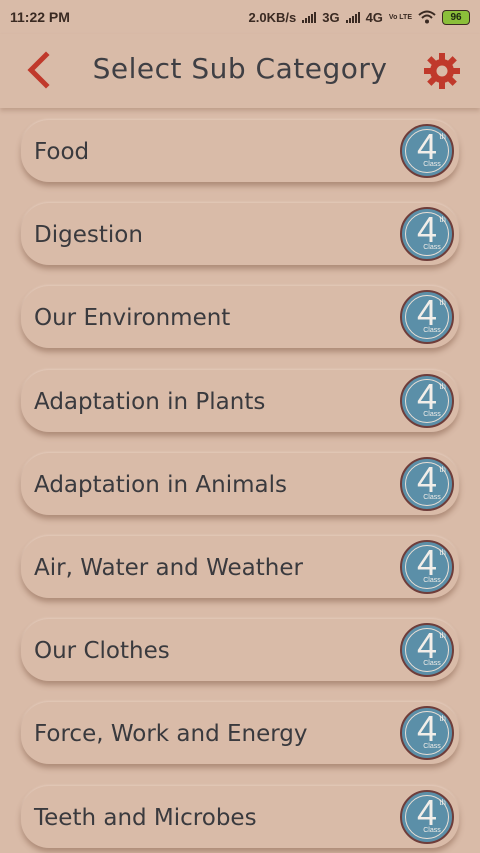 Image resolution: width=480 pixels, height=853 pixels. I want to click on status-indicators: 2.0KB/s 3G 4G Vo LTE 96, so click(359, 17).